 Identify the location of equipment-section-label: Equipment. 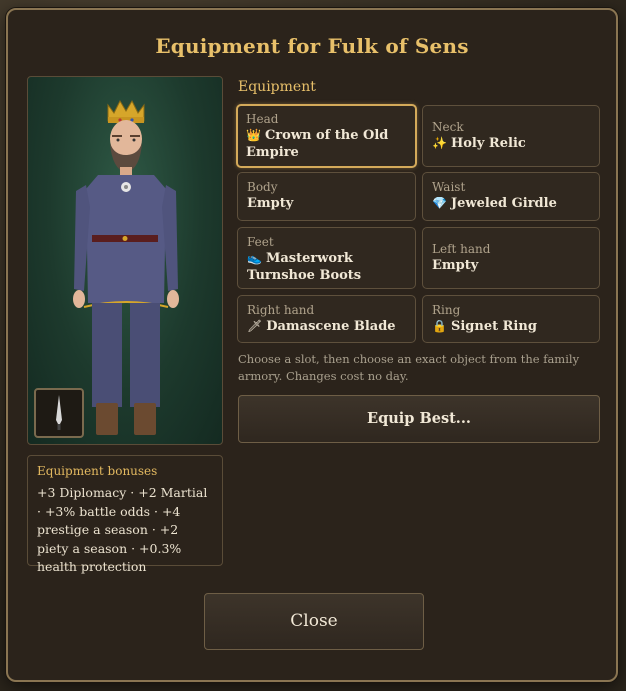
(277, 87).